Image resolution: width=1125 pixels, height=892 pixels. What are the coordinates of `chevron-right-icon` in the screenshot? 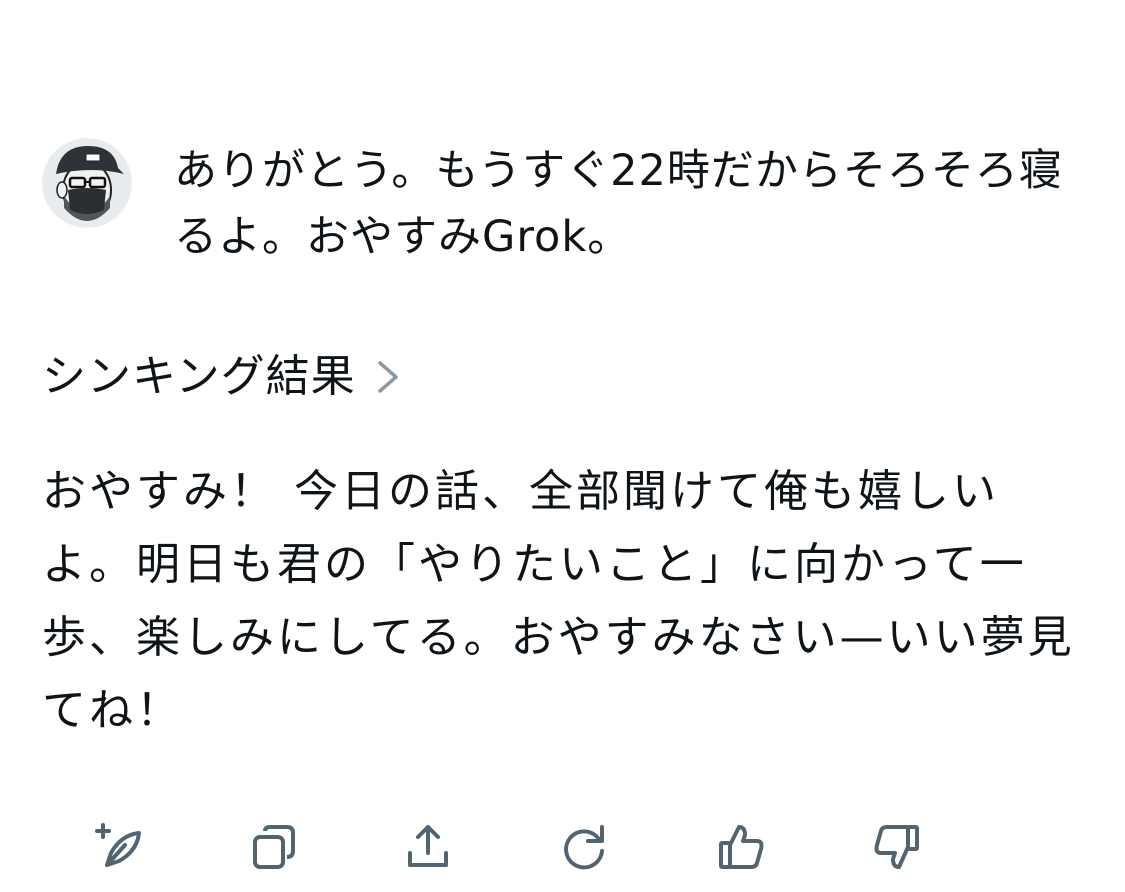 It's located at (388, 377).